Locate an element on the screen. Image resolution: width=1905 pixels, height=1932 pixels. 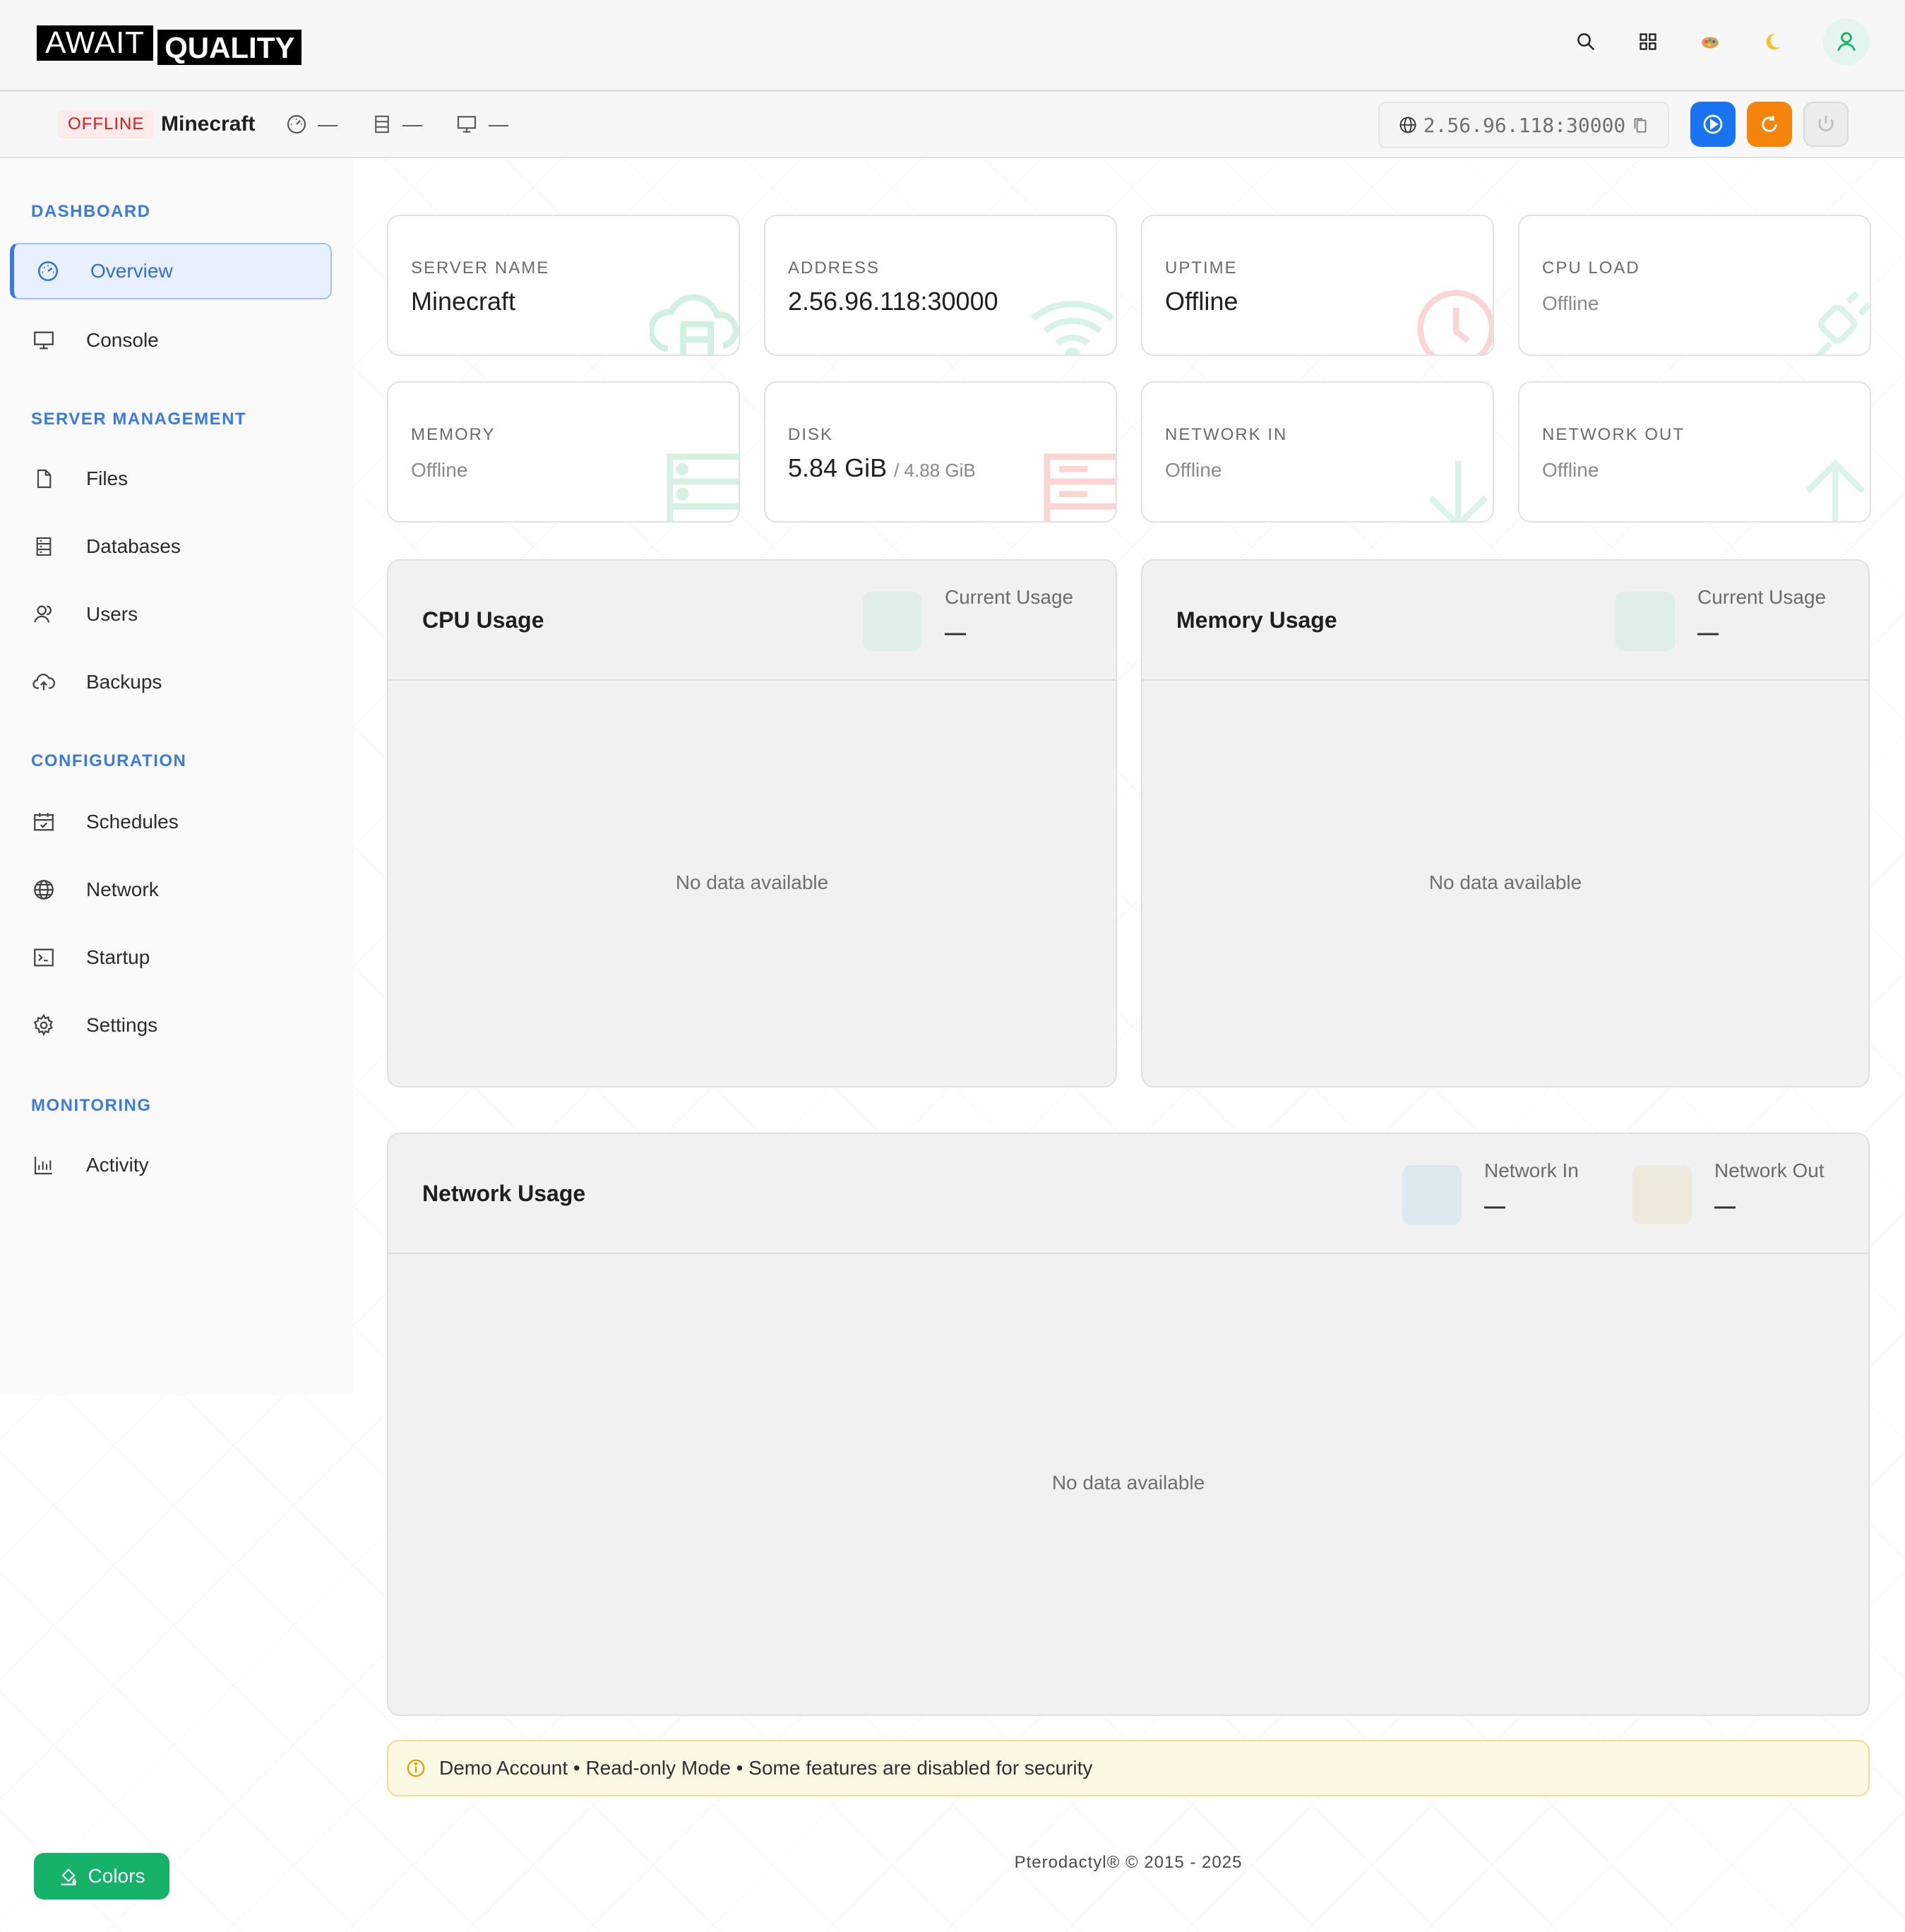
sidebar-item-label: Backups is located at coordinates (124, 682).